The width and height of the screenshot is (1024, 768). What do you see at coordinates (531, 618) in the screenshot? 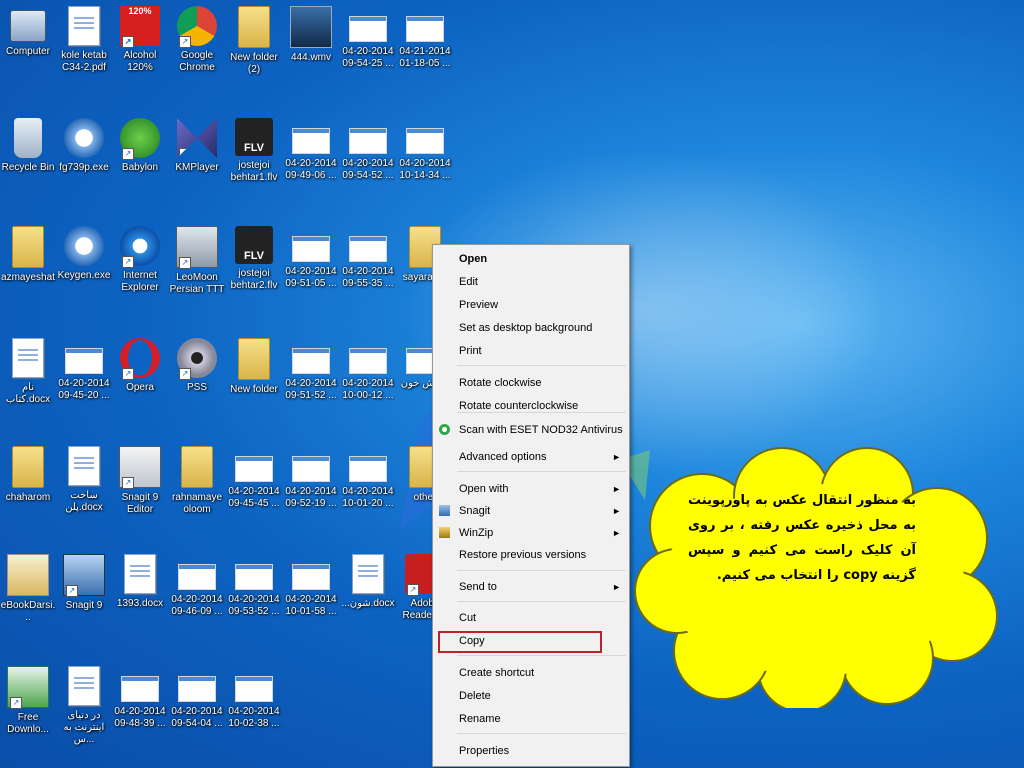
I see `menu-item-cut: Cut` at bounding box center [531, 618].